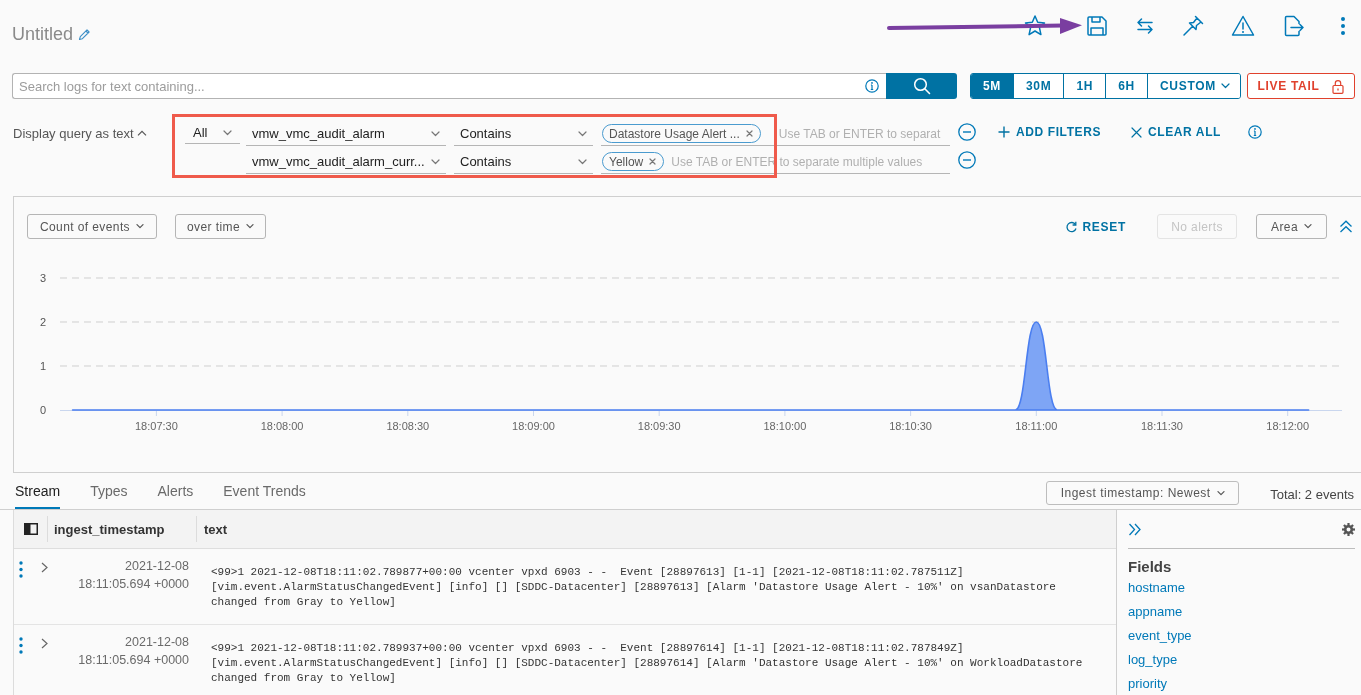  I want to click on time-range-button: 5M, so click(991, 86).